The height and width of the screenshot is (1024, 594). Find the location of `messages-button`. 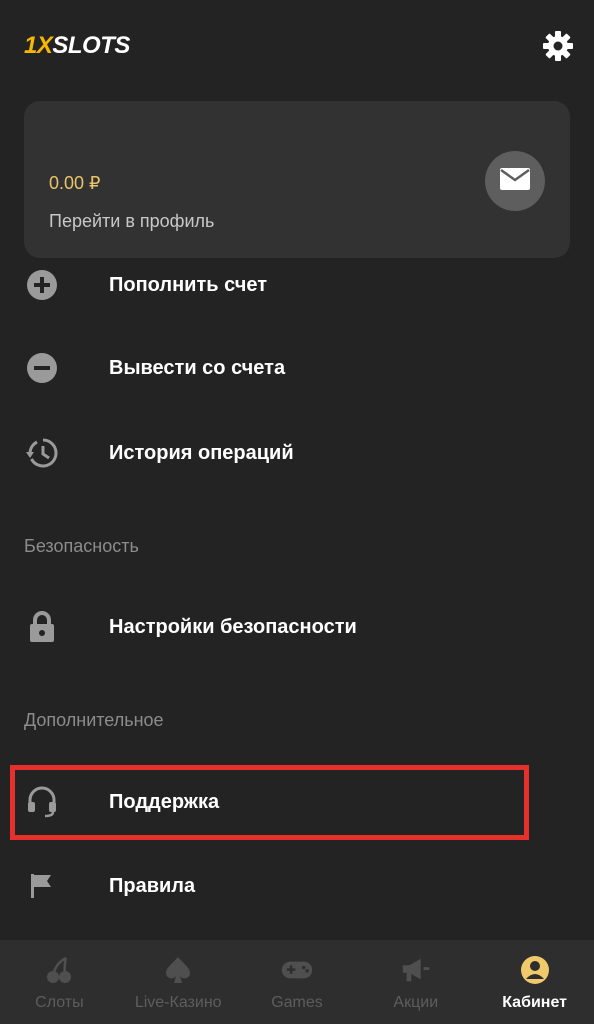

messages-button is located at coordinates (515, 181).